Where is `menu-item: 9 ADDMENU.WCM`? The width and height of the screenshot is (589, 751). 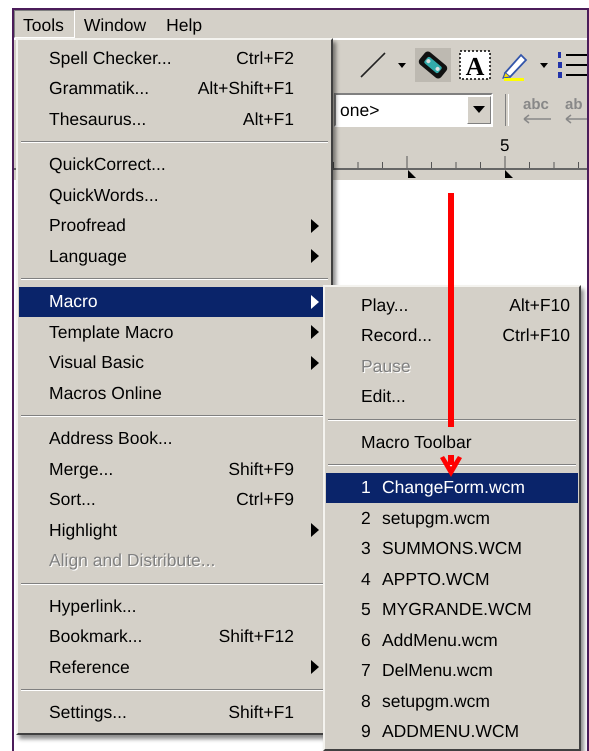 menu-item: 9 ADDMENU.WCM is located at coordinates (452, 731).